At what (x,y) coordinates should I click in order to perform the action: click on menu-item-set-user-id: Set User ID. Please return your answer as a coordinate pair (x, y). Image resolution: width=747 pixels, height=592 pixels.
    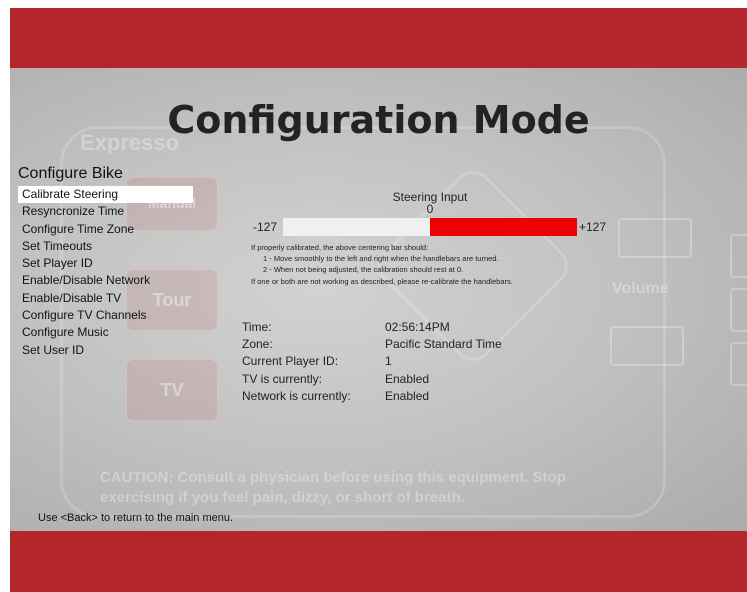
    Looking at the image, I should click on (105, 350).